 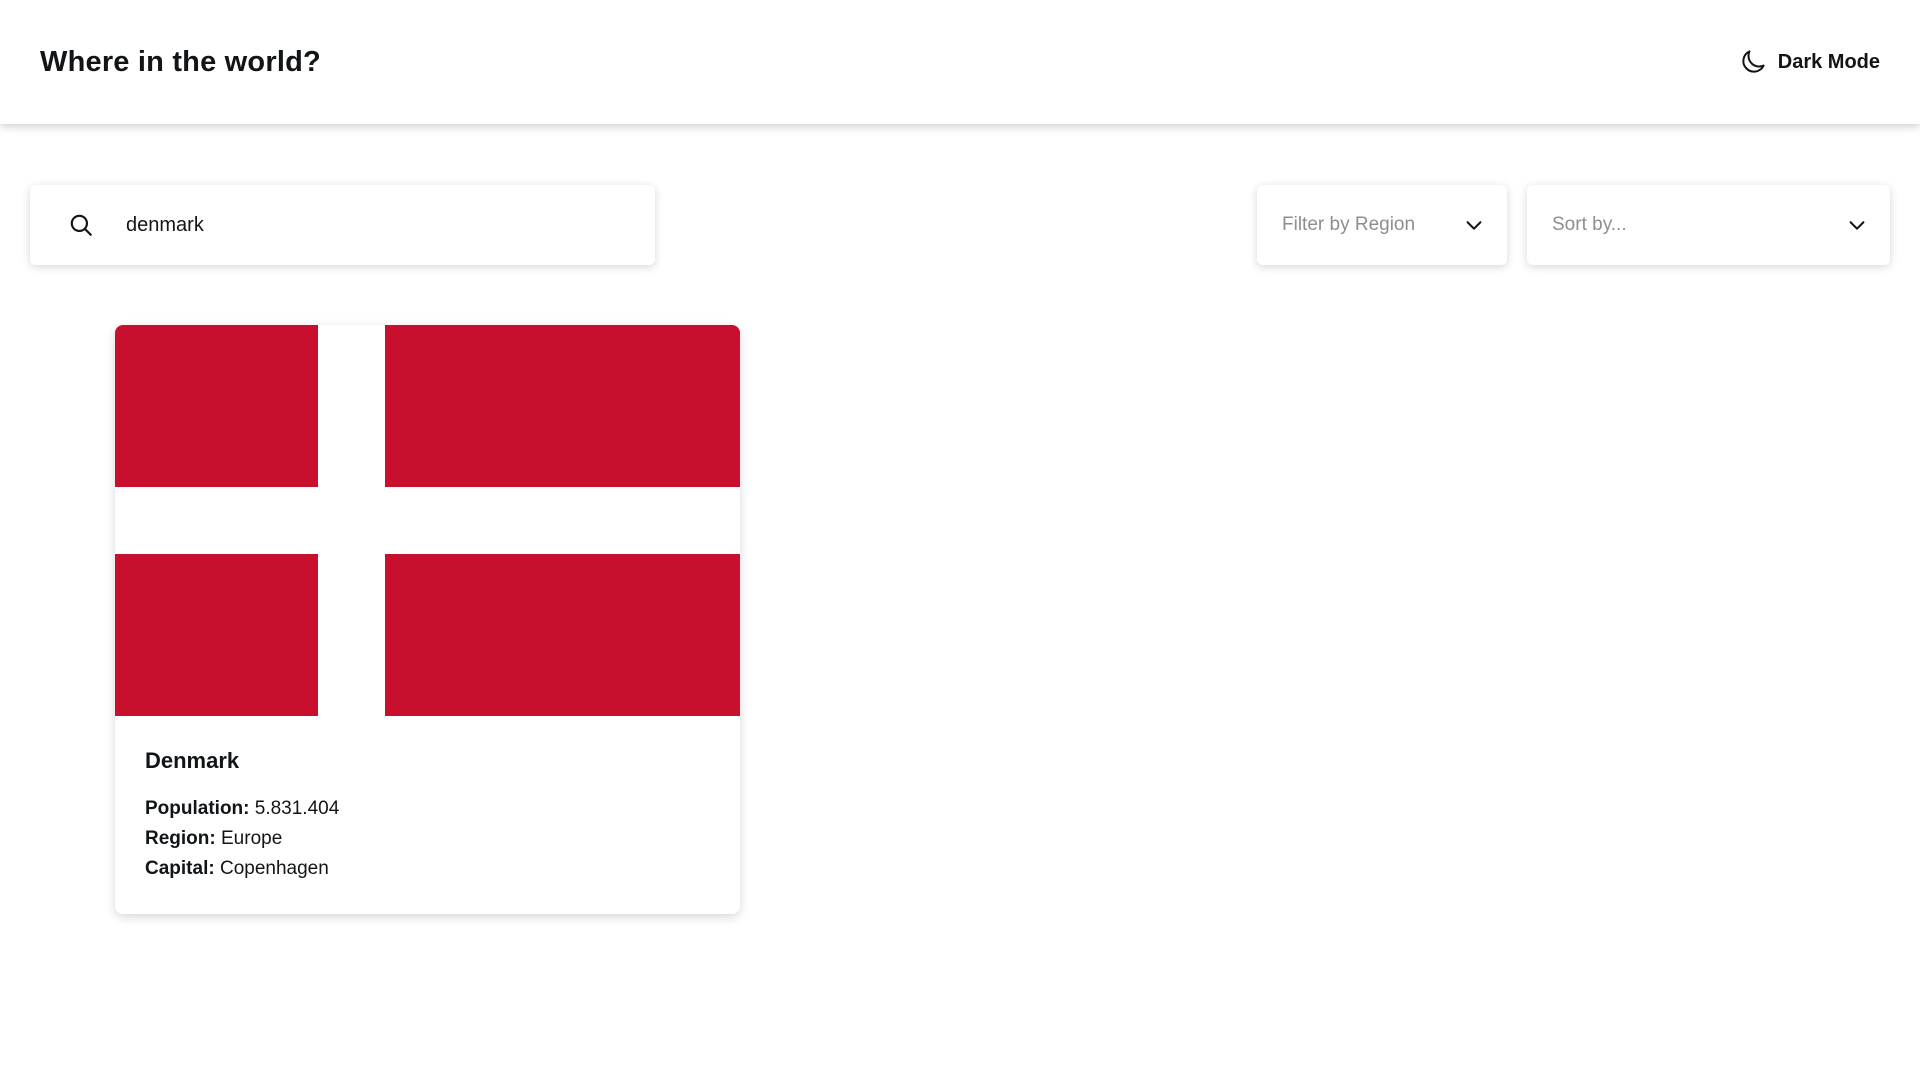 I want to click on capital-key: Capital:, so click(x=180, y=868).